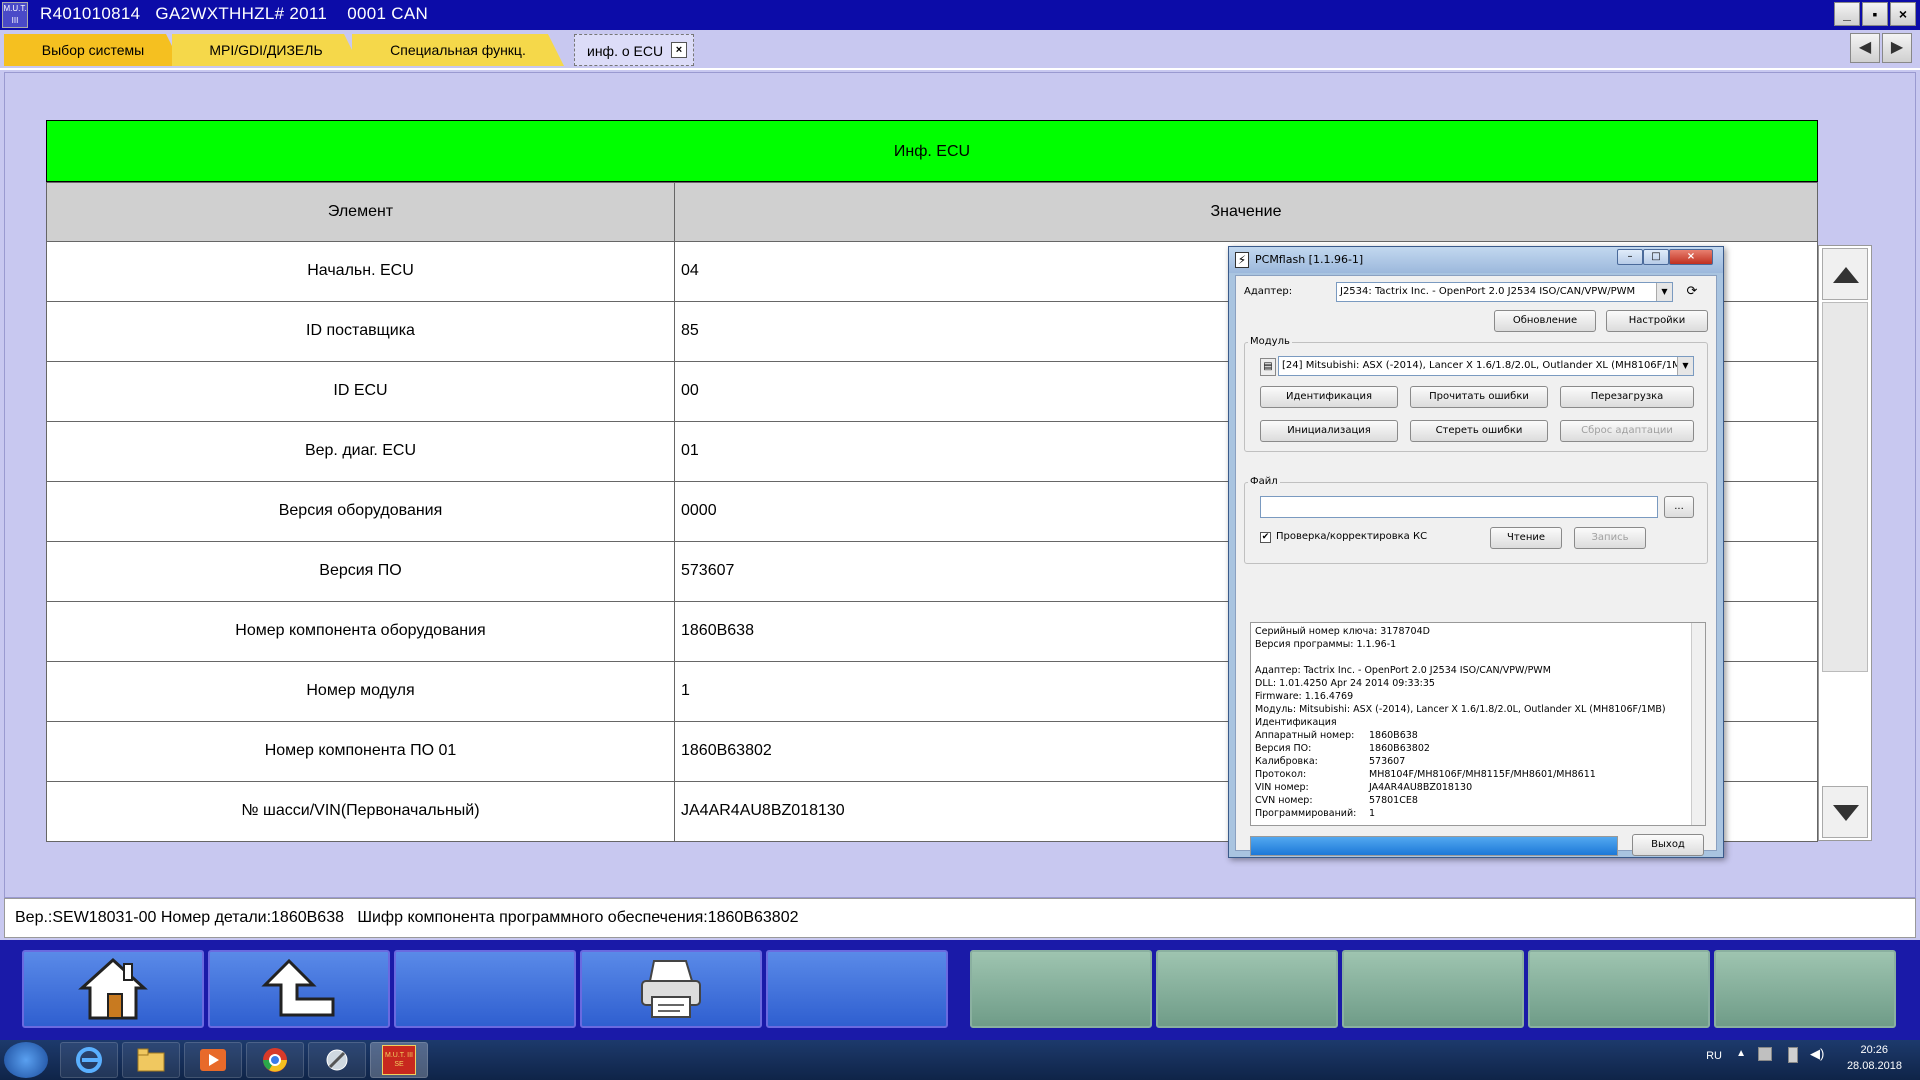  Describe the element at coordinates (299, 989) in the screenshot. I see `back-button` at that location.